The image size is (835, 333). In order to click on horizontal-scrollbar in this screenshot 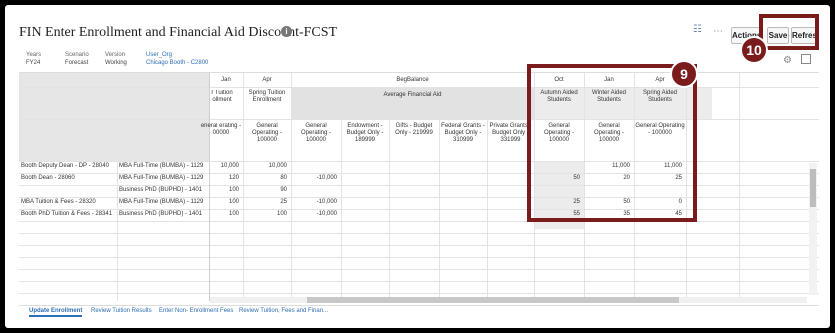, I will do `click(508, 300)`.